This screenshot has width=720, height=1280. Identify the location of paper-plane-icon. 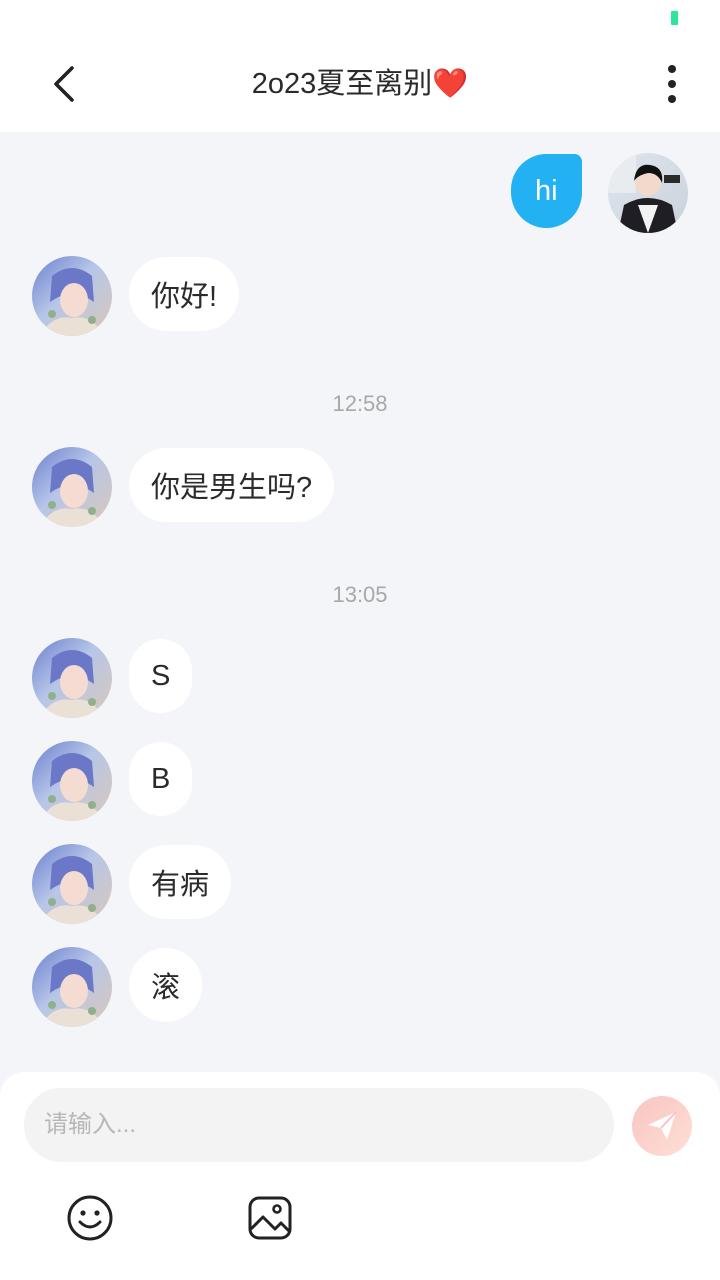
(662, 1125).